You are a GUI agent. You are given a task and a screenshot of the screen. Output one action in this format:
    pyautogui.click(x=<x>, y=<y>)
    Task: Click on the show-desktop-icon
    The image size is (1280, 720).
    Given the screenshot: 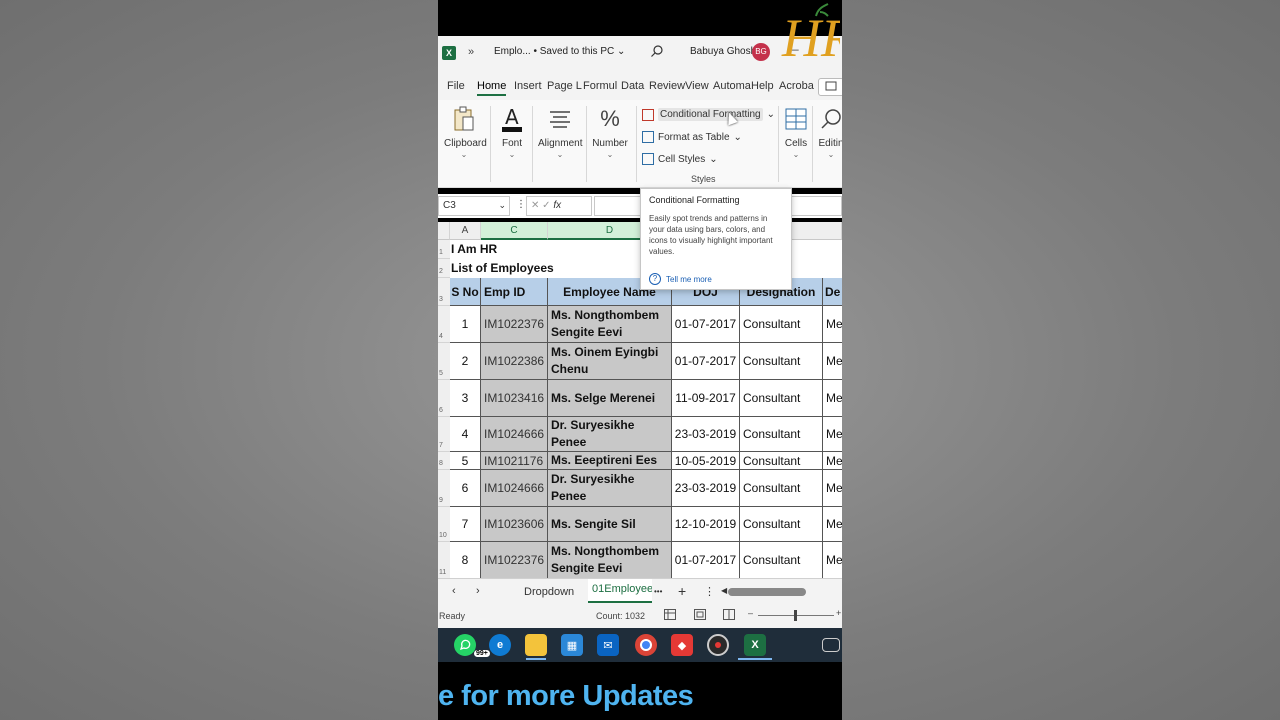 What is the action you would take?
    pyautogui.click(x=831, y=645)
    